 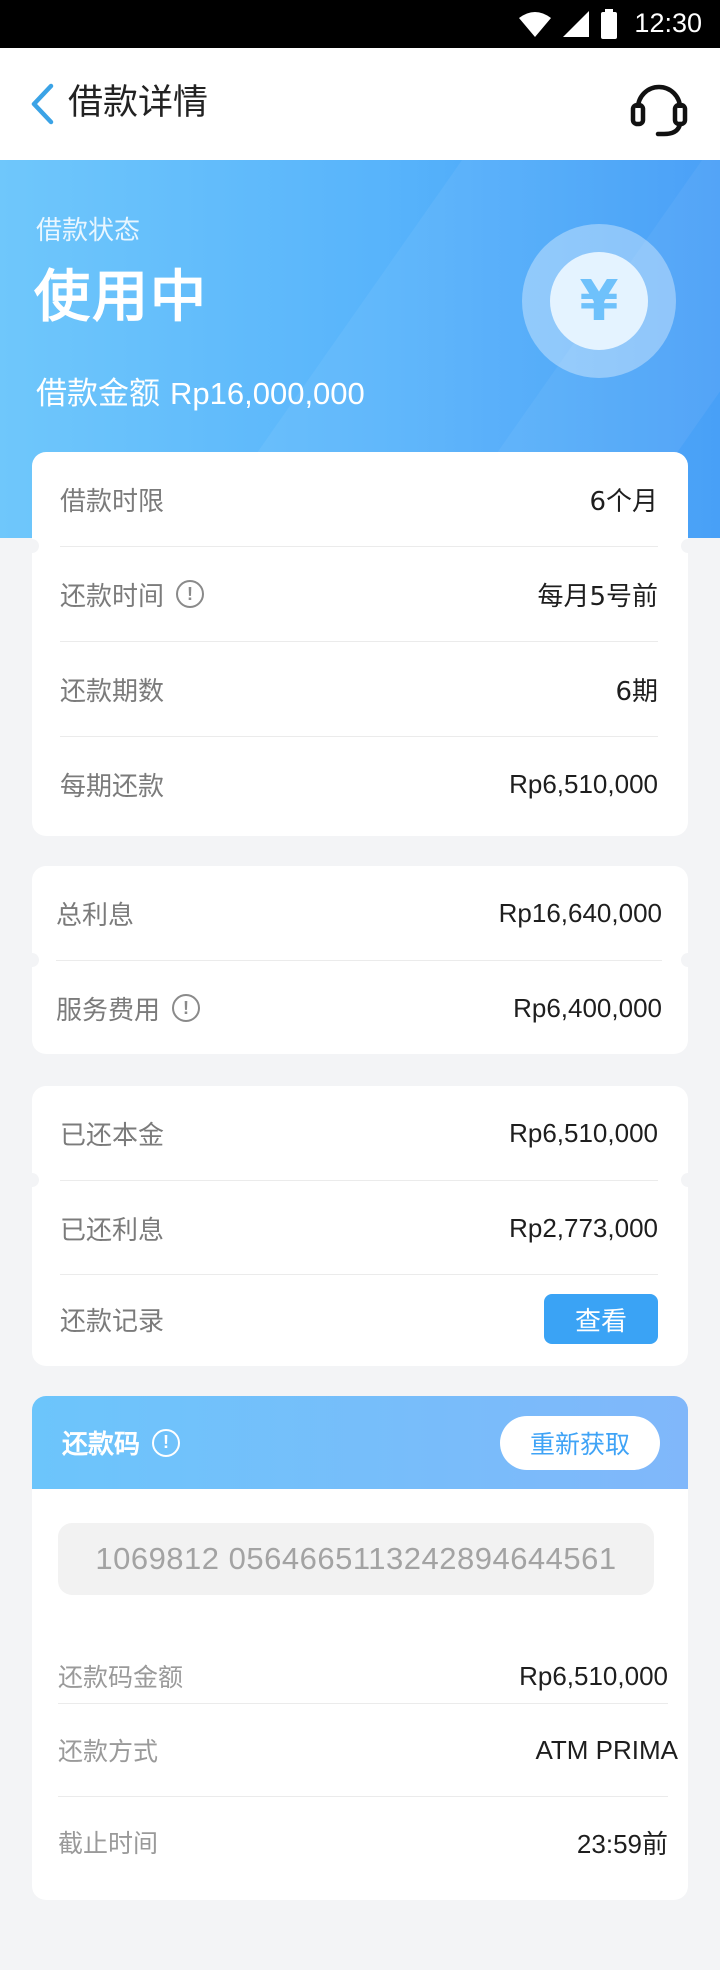 I want to click on back-button, so click(x=42, y=104).